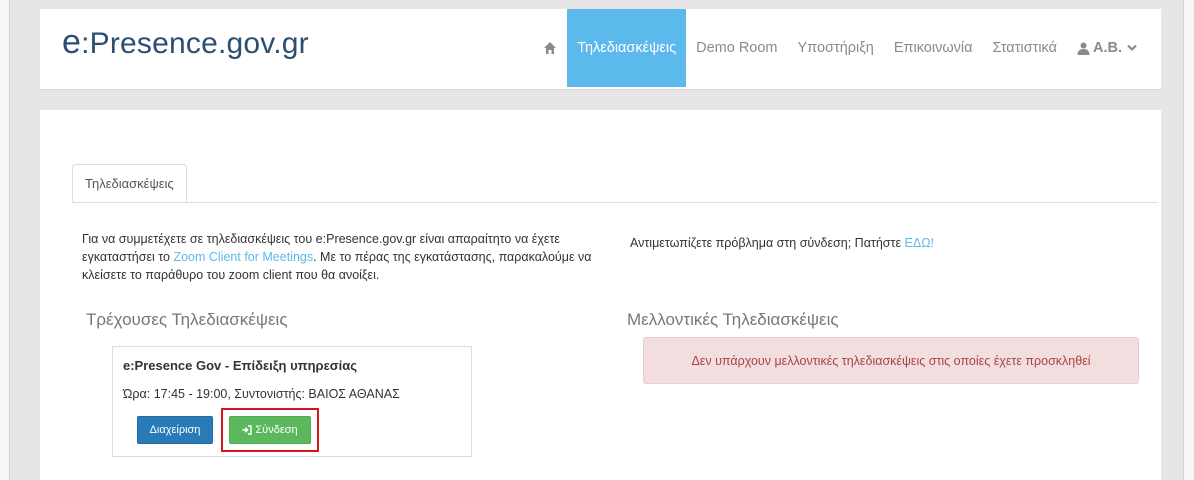  I want to click on help-link: ΕΔΩ!, so click(920, 243).